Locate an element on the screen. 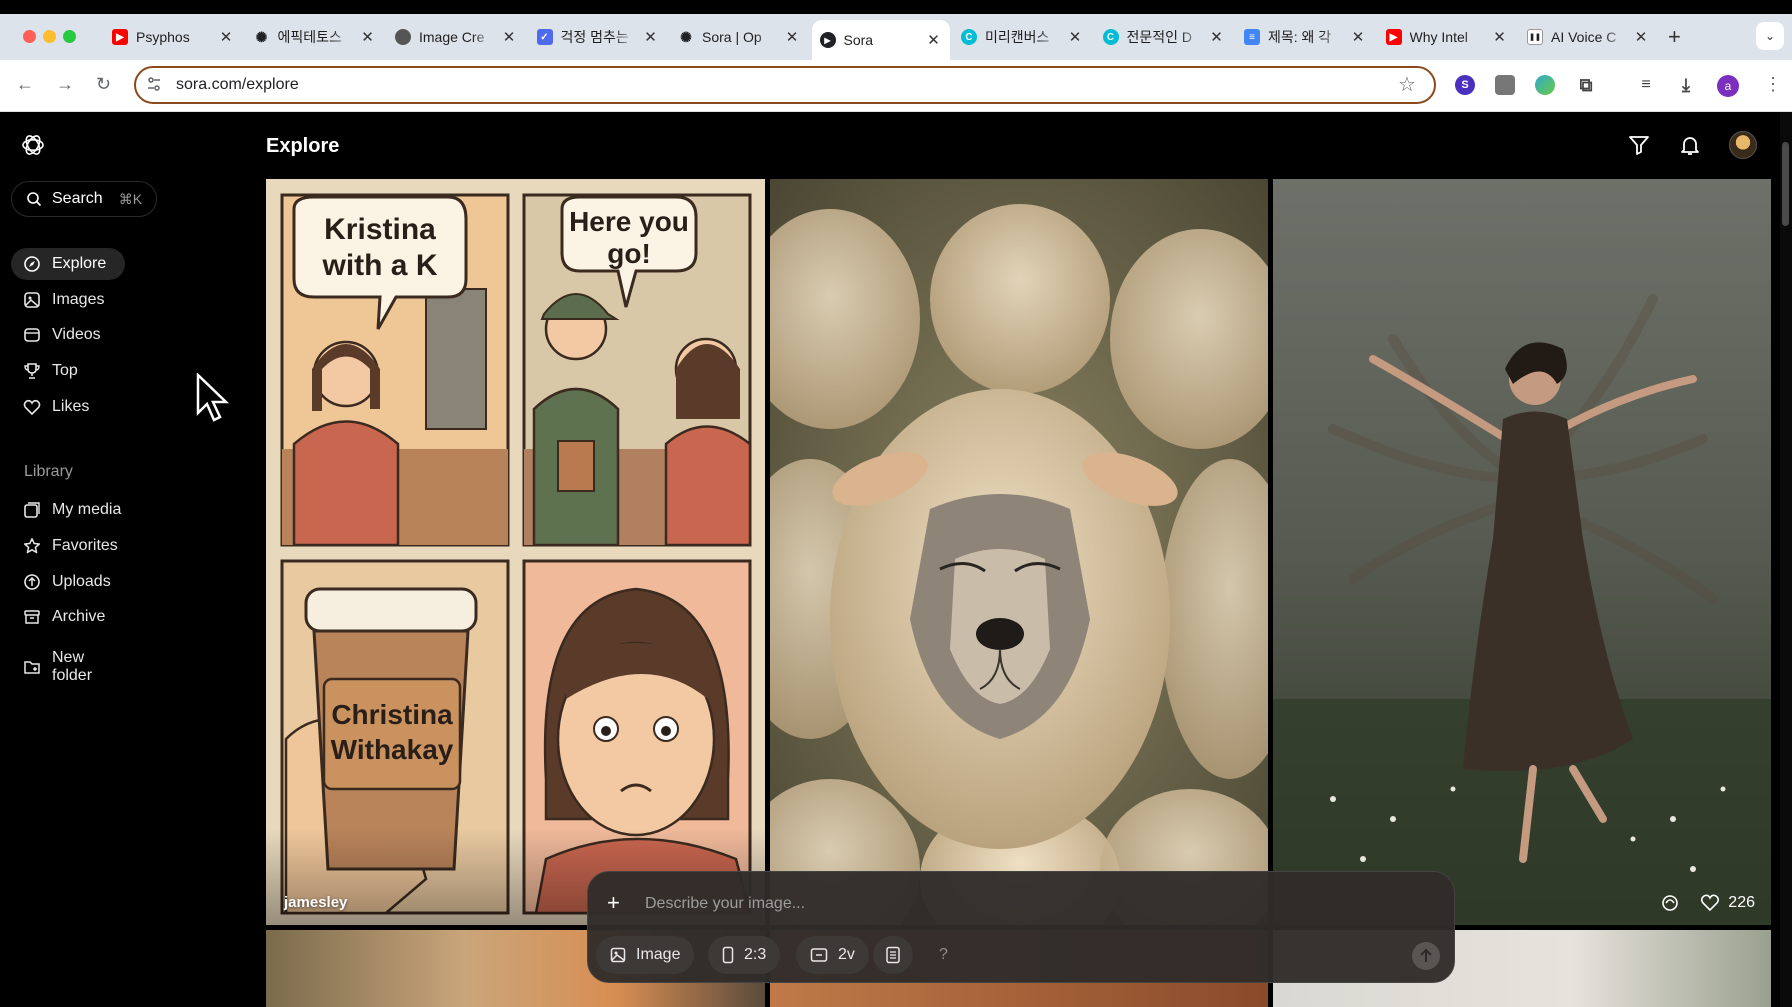 The height and width of the screenshot is (1007, 1792). zoom-window-button is located at coordinates (69, 36).